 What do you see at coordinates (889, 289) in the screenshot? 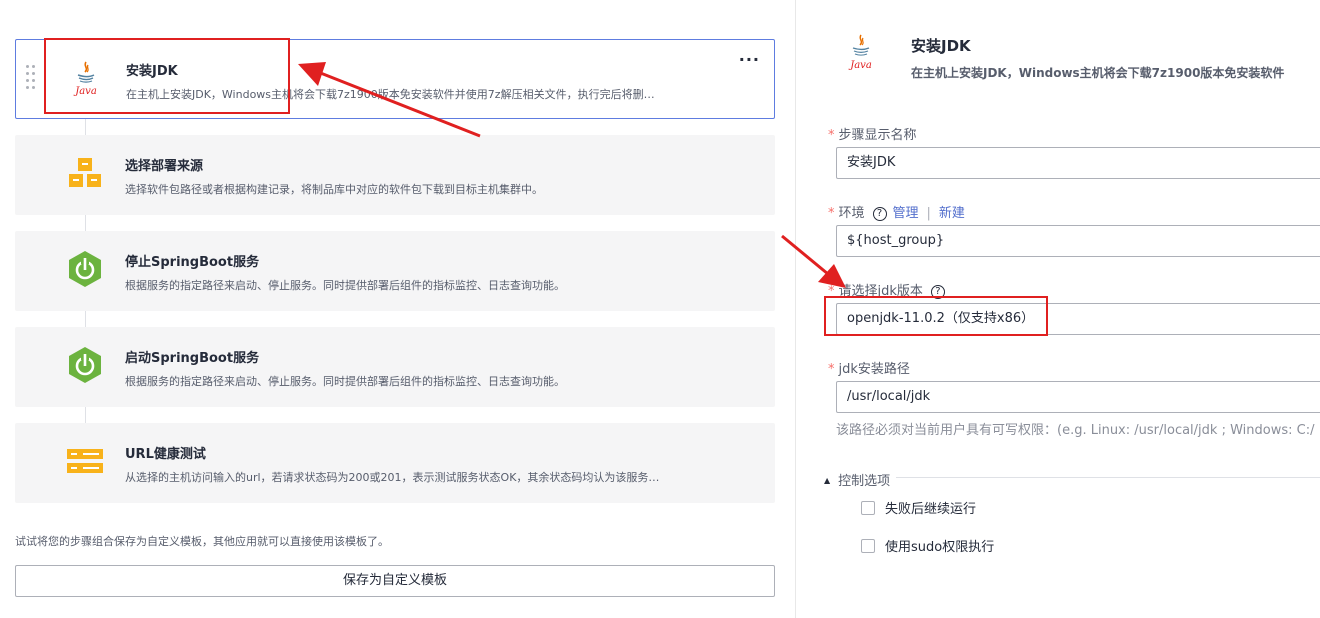
I see `jdk-version-label: * 请选择jdk版本?` at bounding box center [889, 289].